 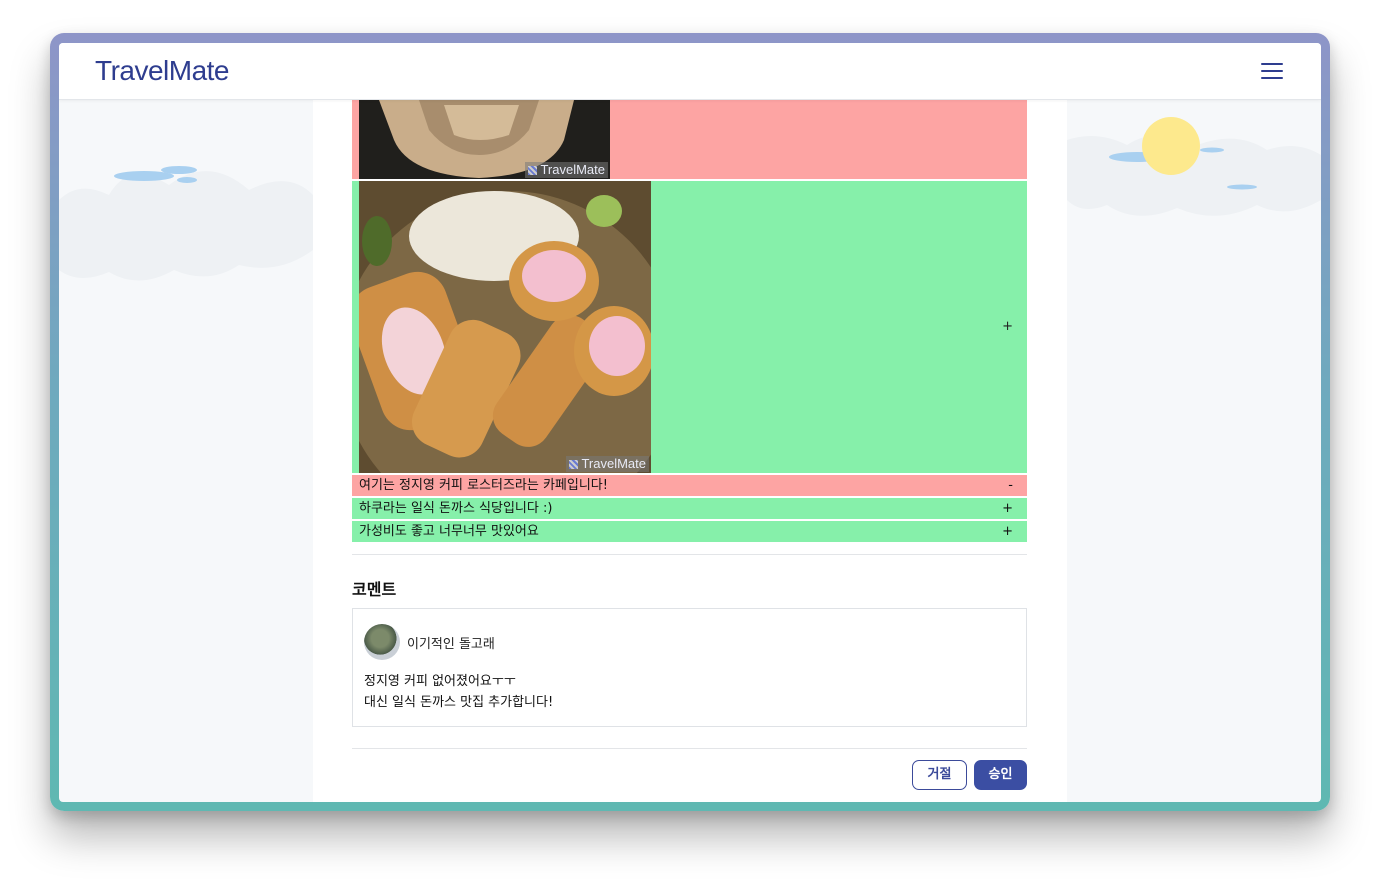 I want to click on sun-cloud-illustration-right, so click(x=1194, y=166).